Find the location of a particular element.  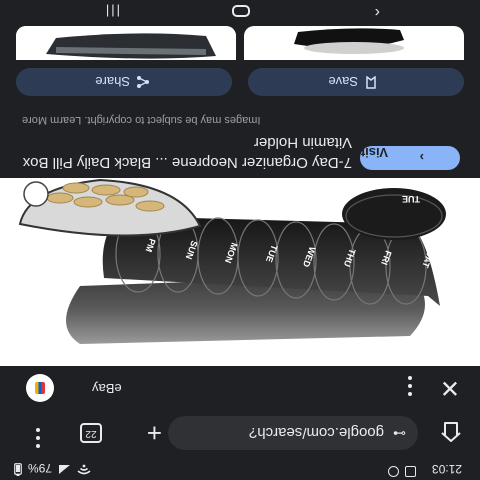

open-lid is located at coordinates (394, 214).